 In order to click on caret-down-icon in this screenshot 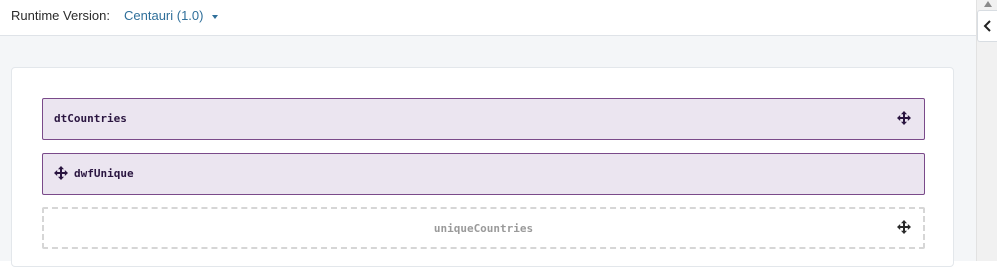, I will do `click(215, 16)`.